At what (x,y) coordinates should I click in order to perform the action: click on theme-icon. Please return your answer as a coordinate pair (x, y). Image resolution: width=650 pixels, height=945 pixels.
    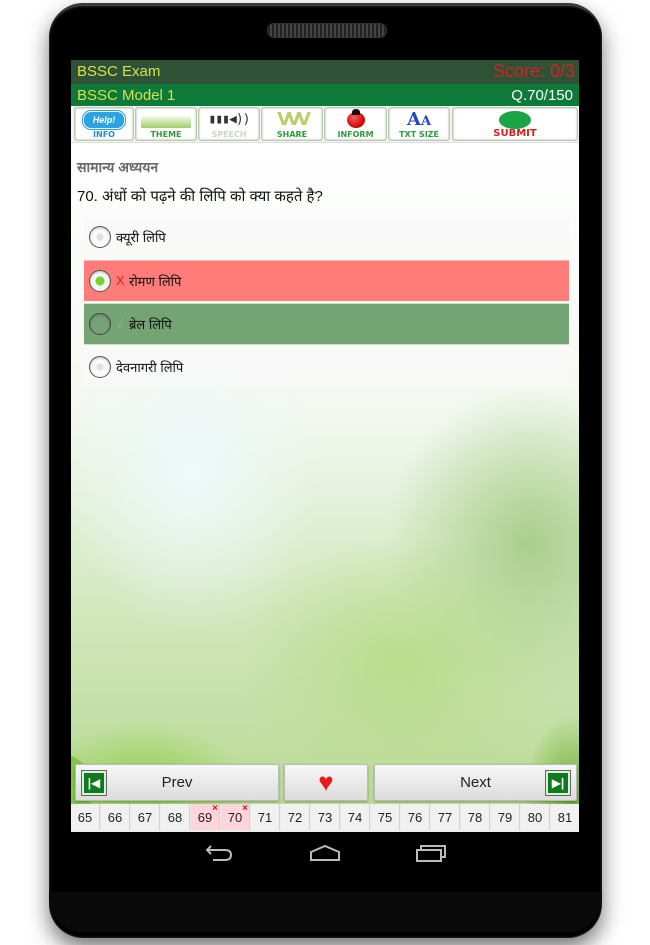
    Looking at the image, I should click on (166, 121).